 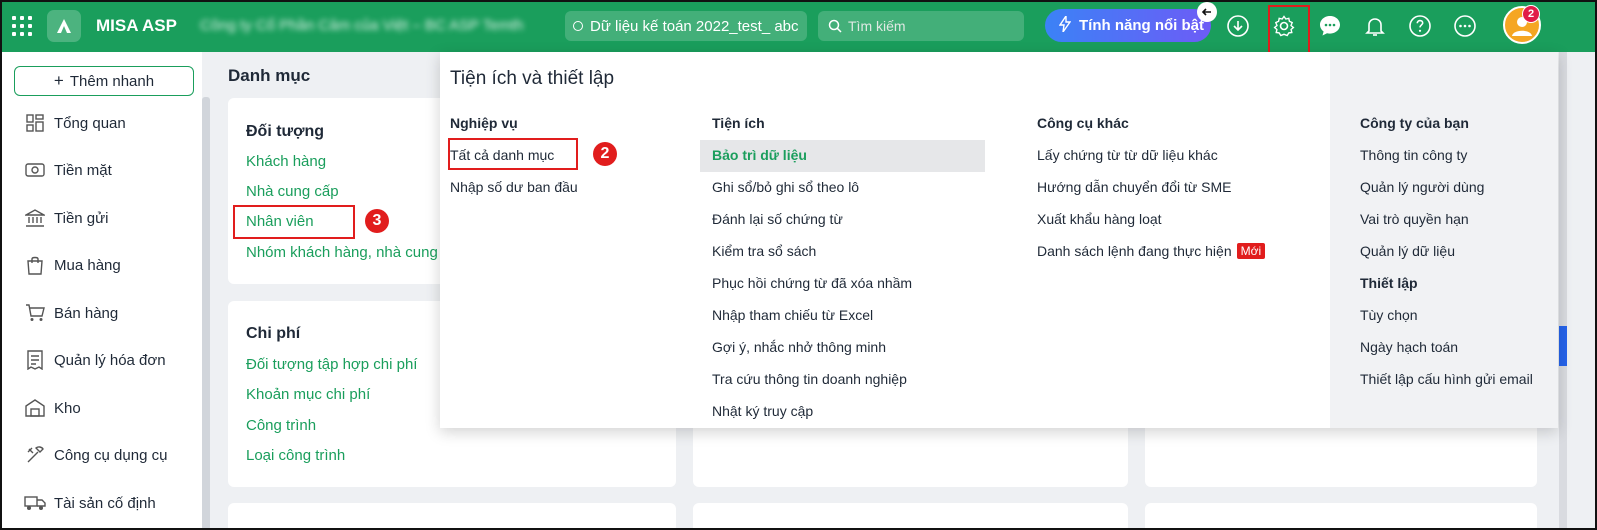 I want to click on sidebar-item-deposit: Tiền gửi, so click(x=66, y=218).